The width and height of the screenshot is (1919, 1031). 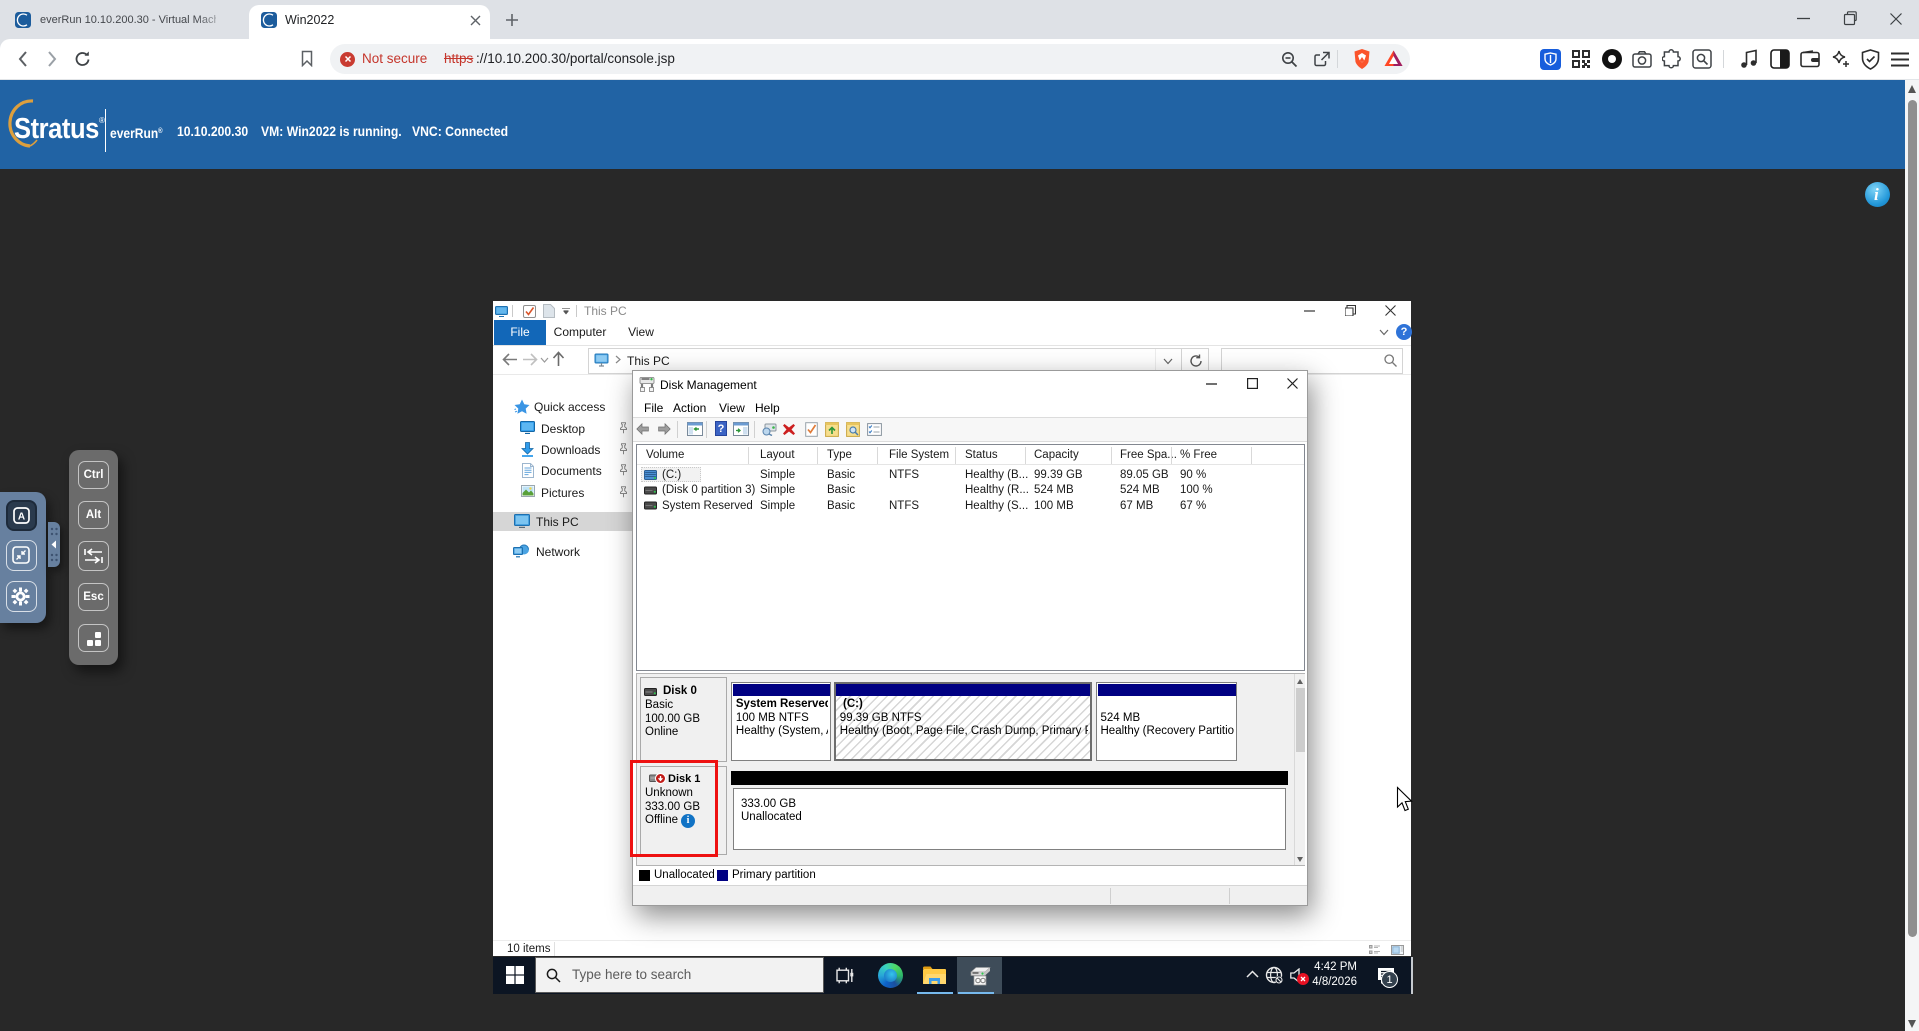 What do you see at coordinates (20, 517) in the screenshot?
I see `svg-text: A` at bounding box center [20, 517].